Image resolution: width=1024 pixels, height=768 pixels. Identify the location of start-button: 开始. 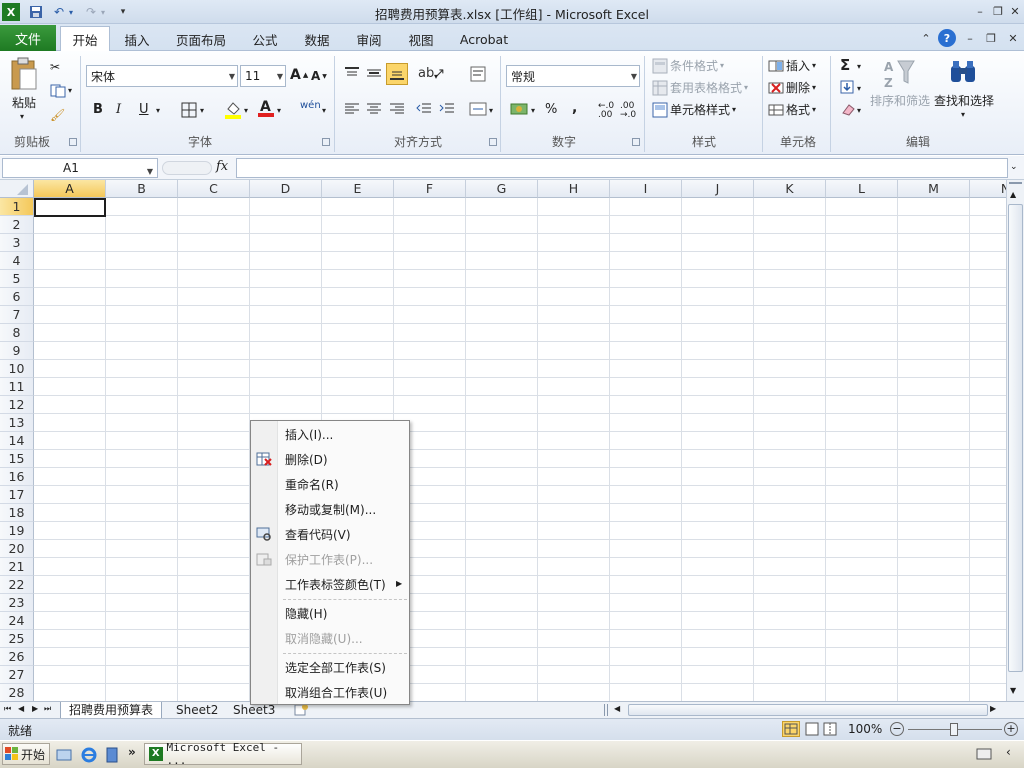
(26, 754).